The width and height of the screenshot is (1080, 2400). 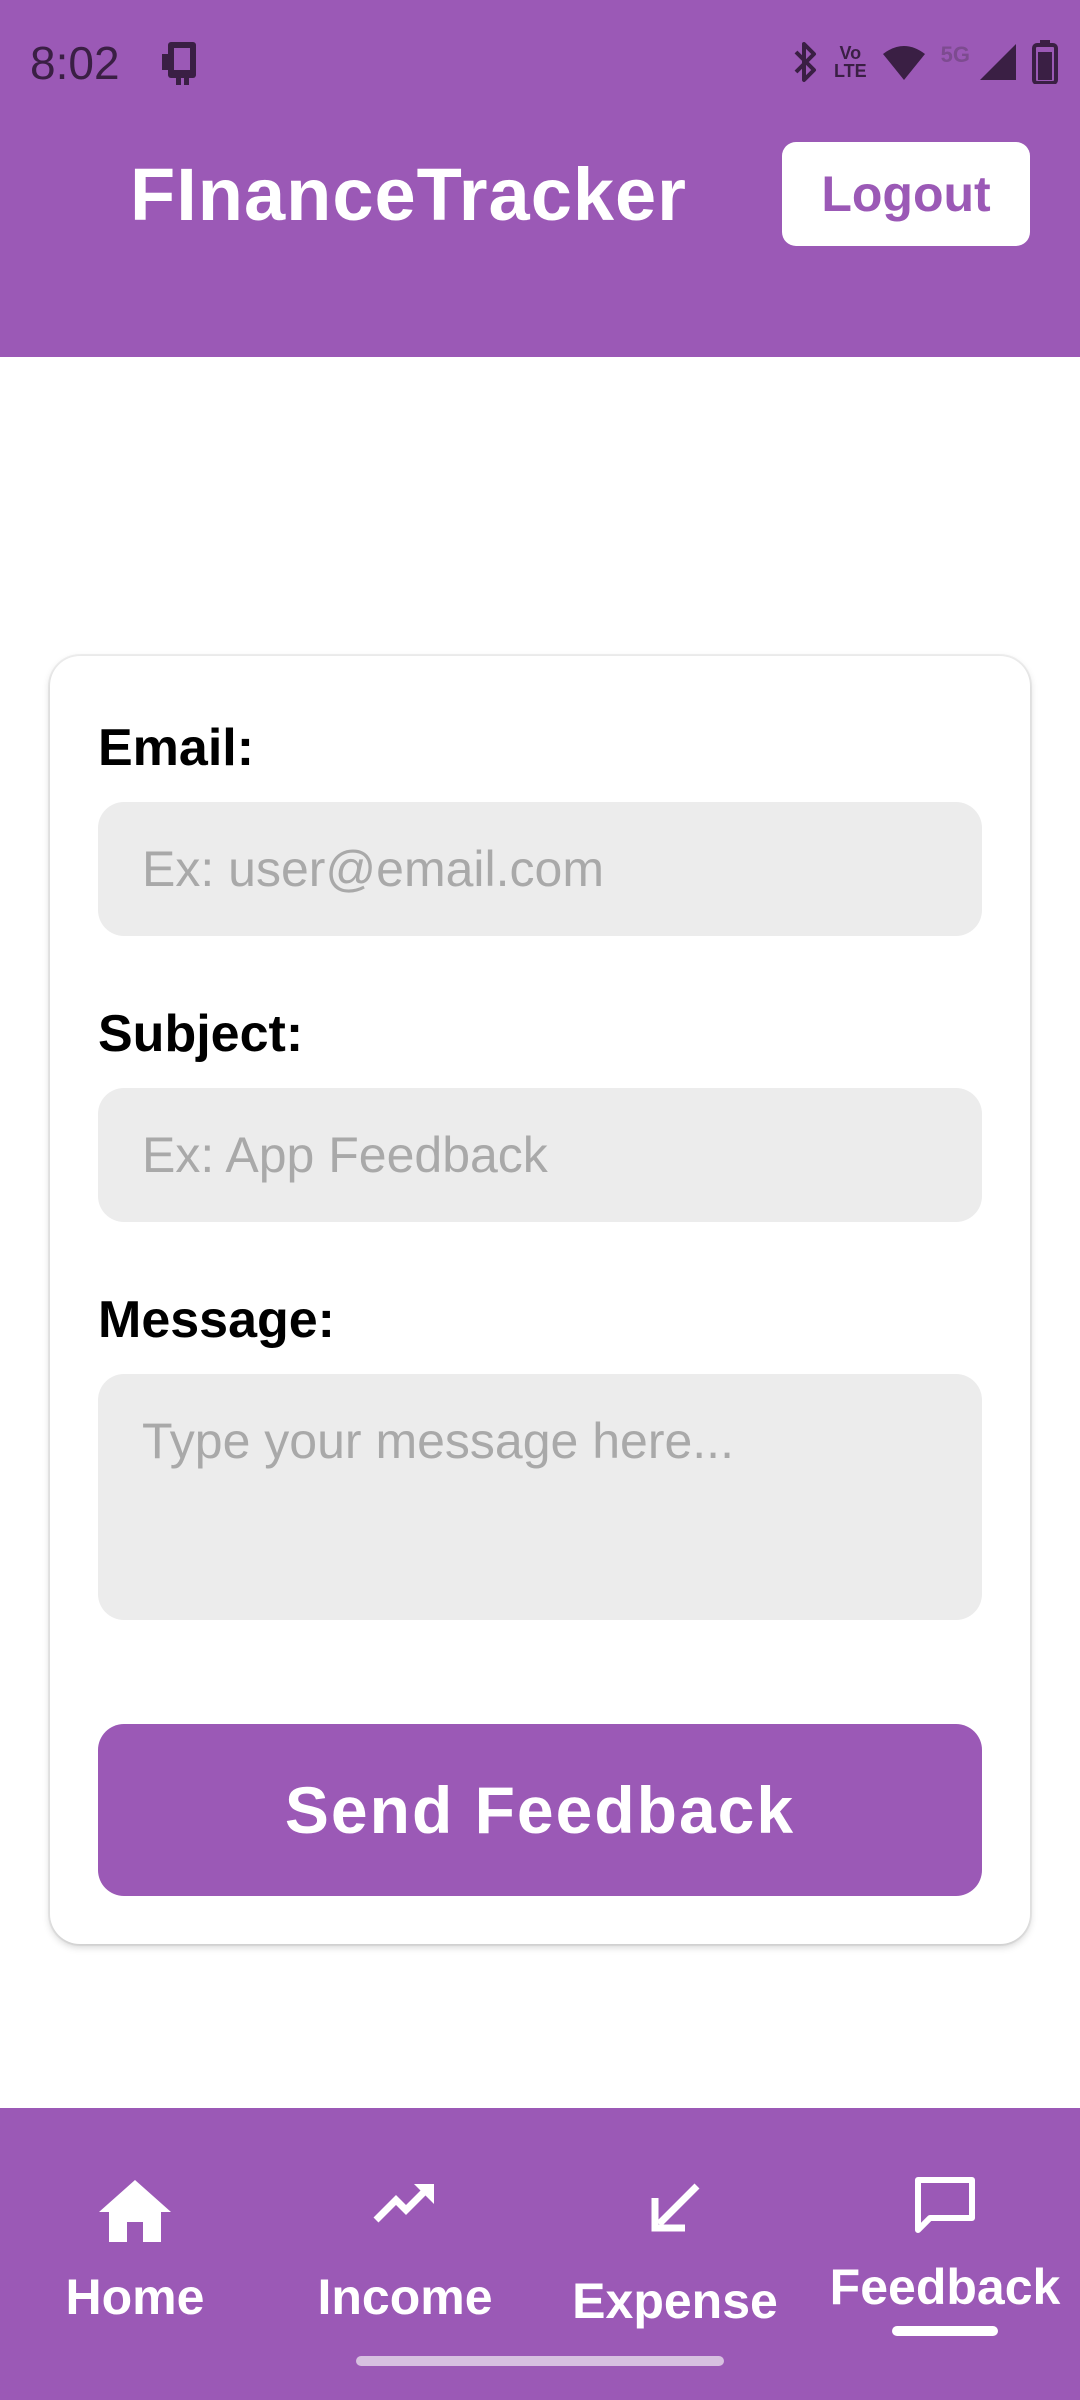 What do you see at coordinates (675, 2301) in the screenshot?
I see `nav-label-expense: Expense` at bounding box center [675, 2301].